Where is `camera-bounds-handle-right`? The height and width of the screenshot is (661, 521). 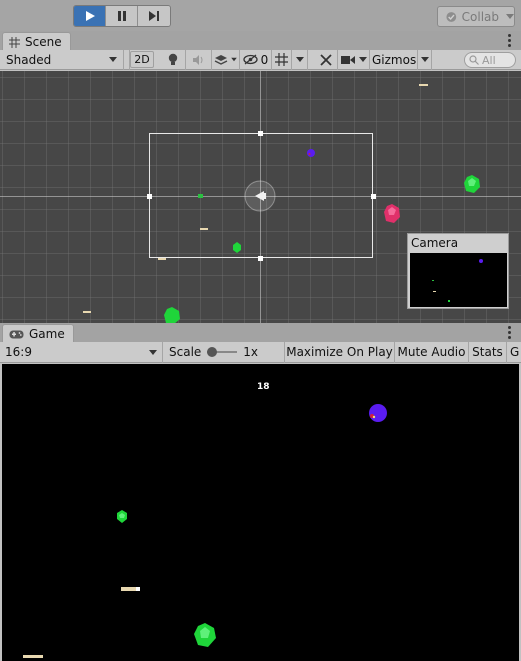
camera-bounds-handle-right is located at coordinates (373, 196).